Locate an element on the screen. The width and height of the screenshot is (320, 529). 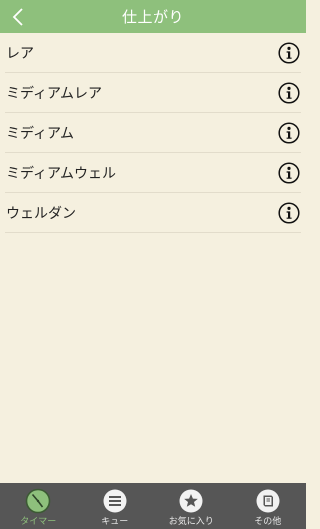
tab-label: キュー is located at coordinates (115, 522).